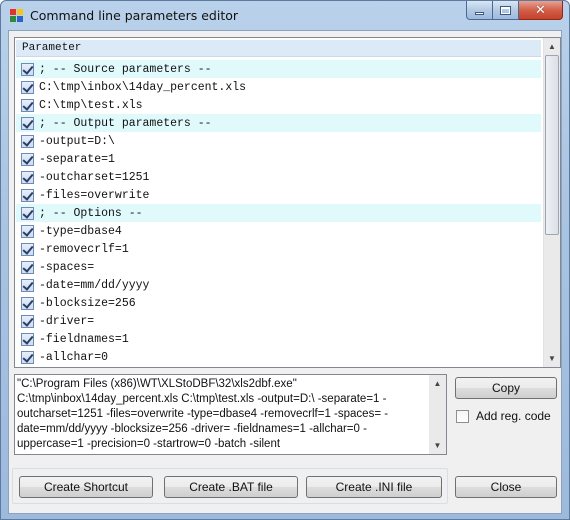 The width and height of the screenshot is (570, 520). I want to click on close-icon: ✕, so click(540, 10).